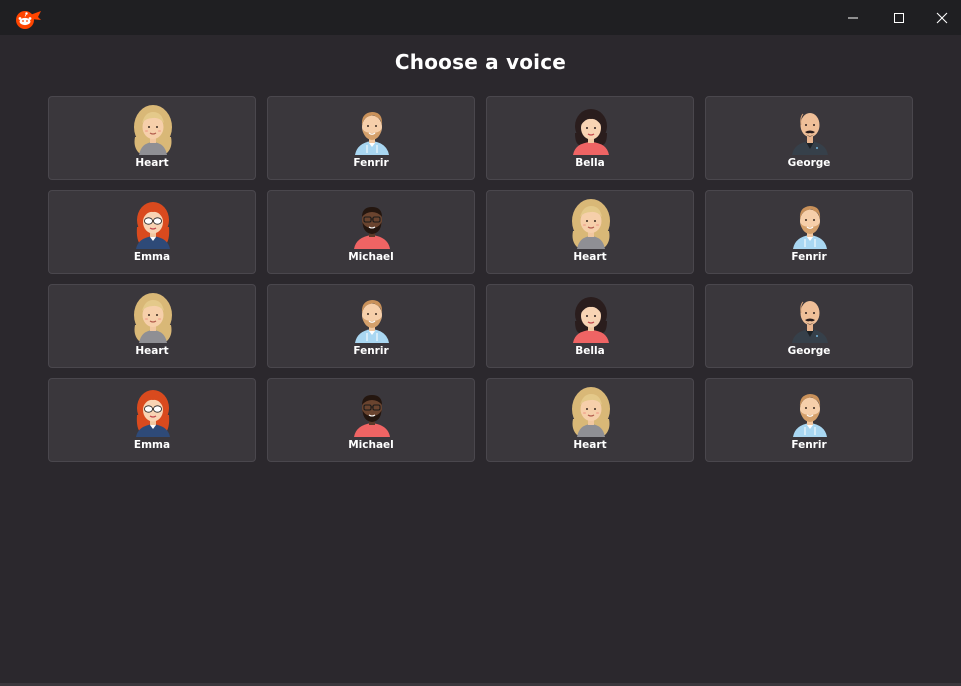  I want to click on close-button, so click(941, 17).